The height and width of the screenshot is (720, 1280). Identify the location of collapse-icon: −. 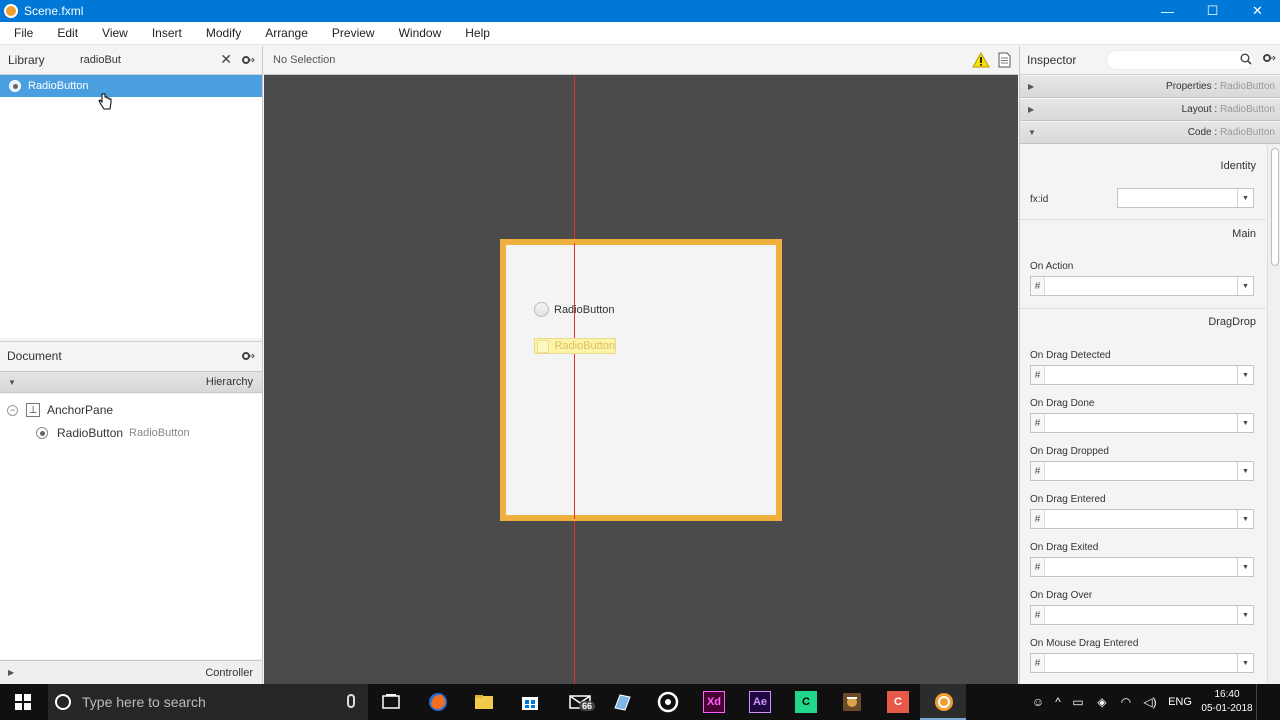
(12, 410).